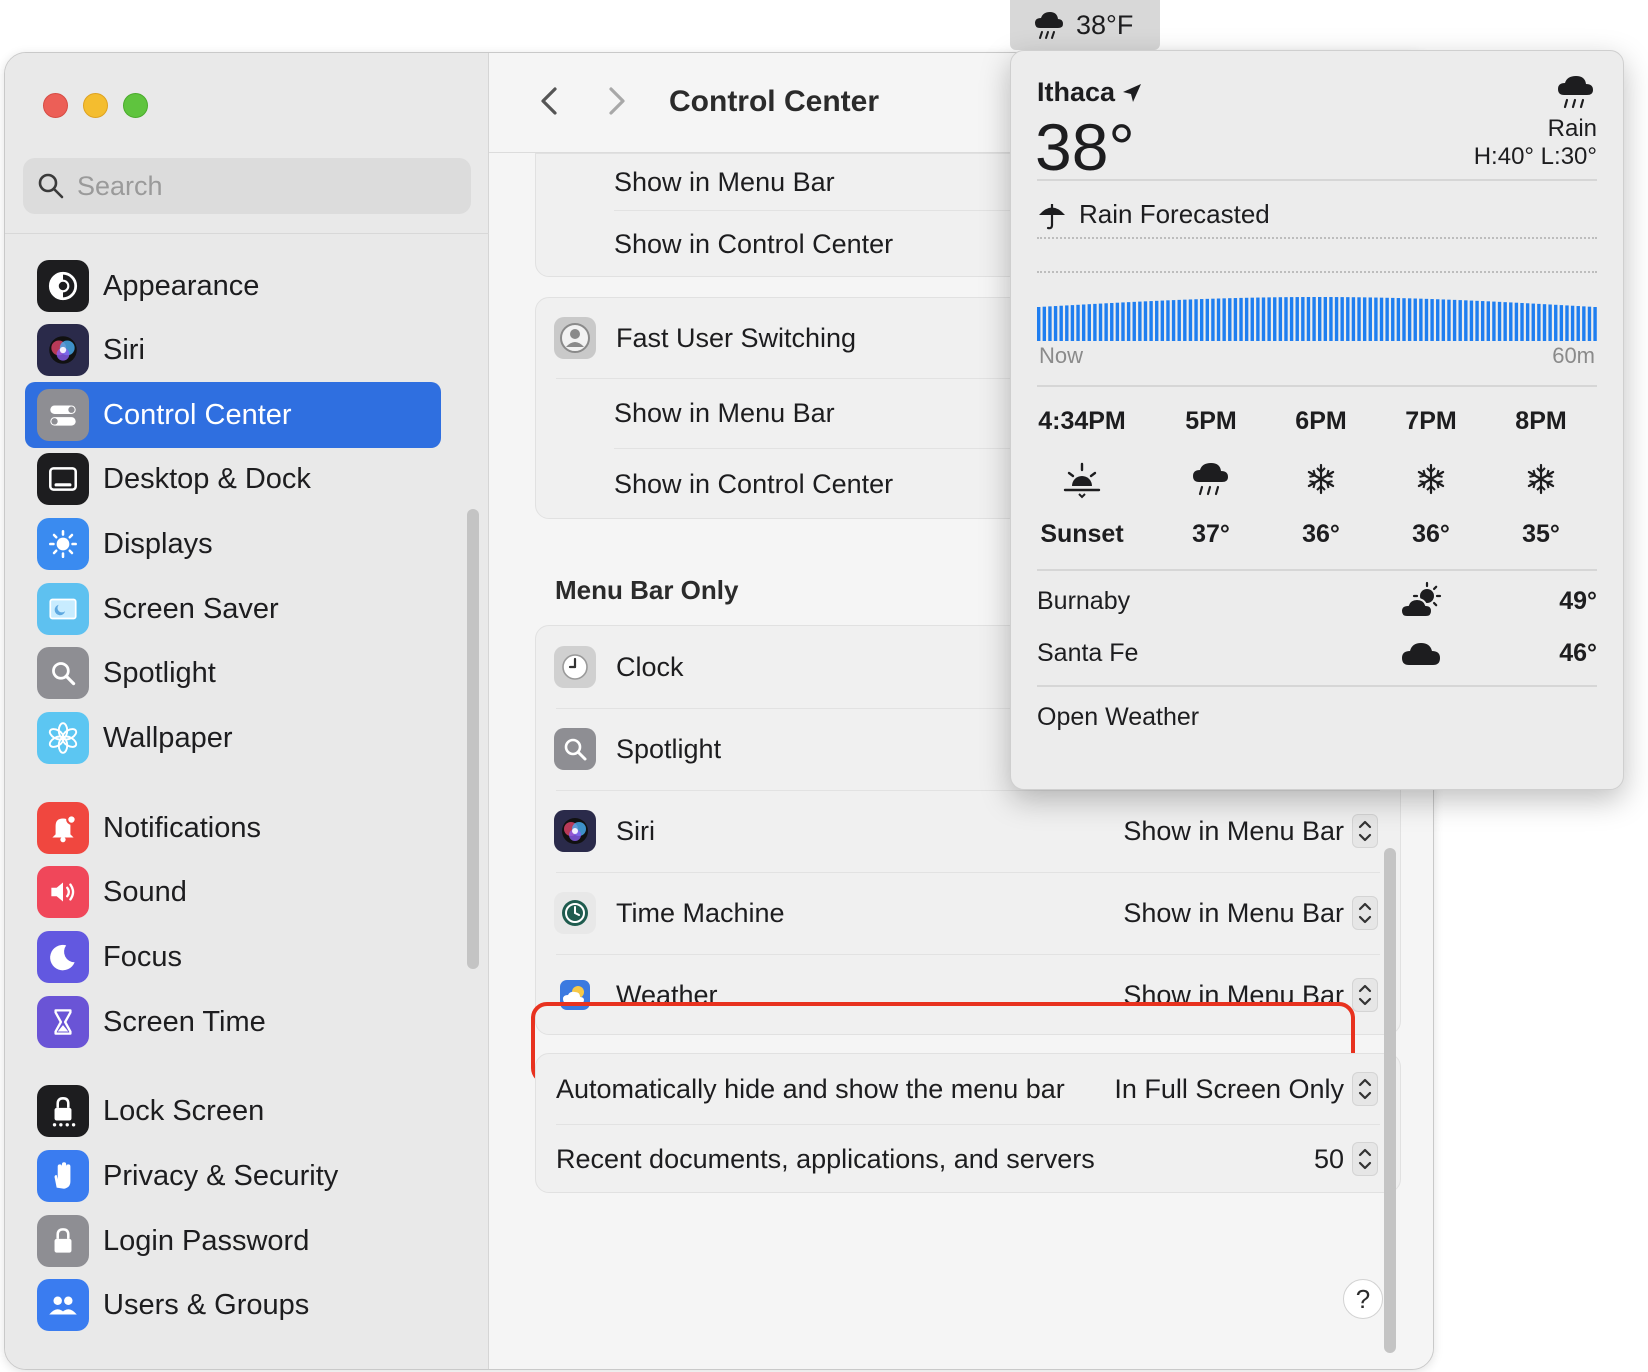  Describe the element at coordinates (168, 737) in the screenshot. I see `sidebar-item-label: Wallpaper` at that location.